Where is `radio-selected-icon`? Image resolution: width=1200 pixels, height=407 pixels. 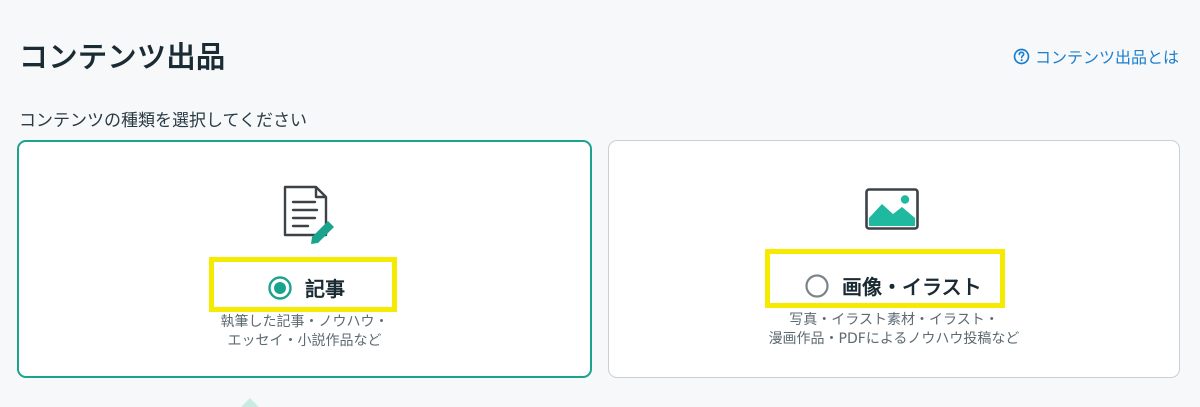 radio-selected-icon is located at coordinates (280, 287).